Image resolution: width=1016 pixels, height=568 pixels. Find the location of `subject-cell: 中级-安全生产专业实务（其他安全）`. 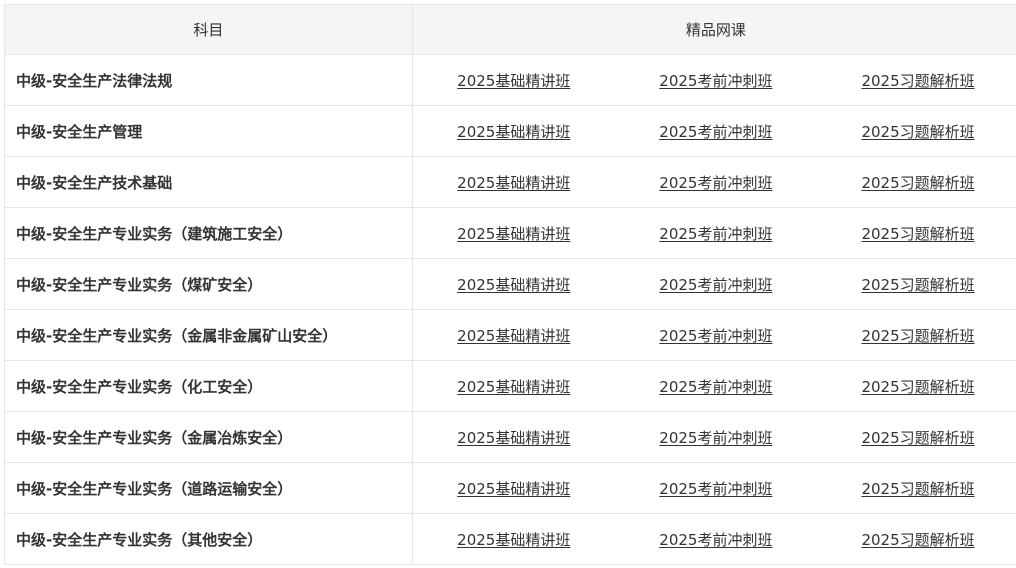

subject-cell: 中级-安全生产专业实务（其他安全） is located at coordinates (208, 539).